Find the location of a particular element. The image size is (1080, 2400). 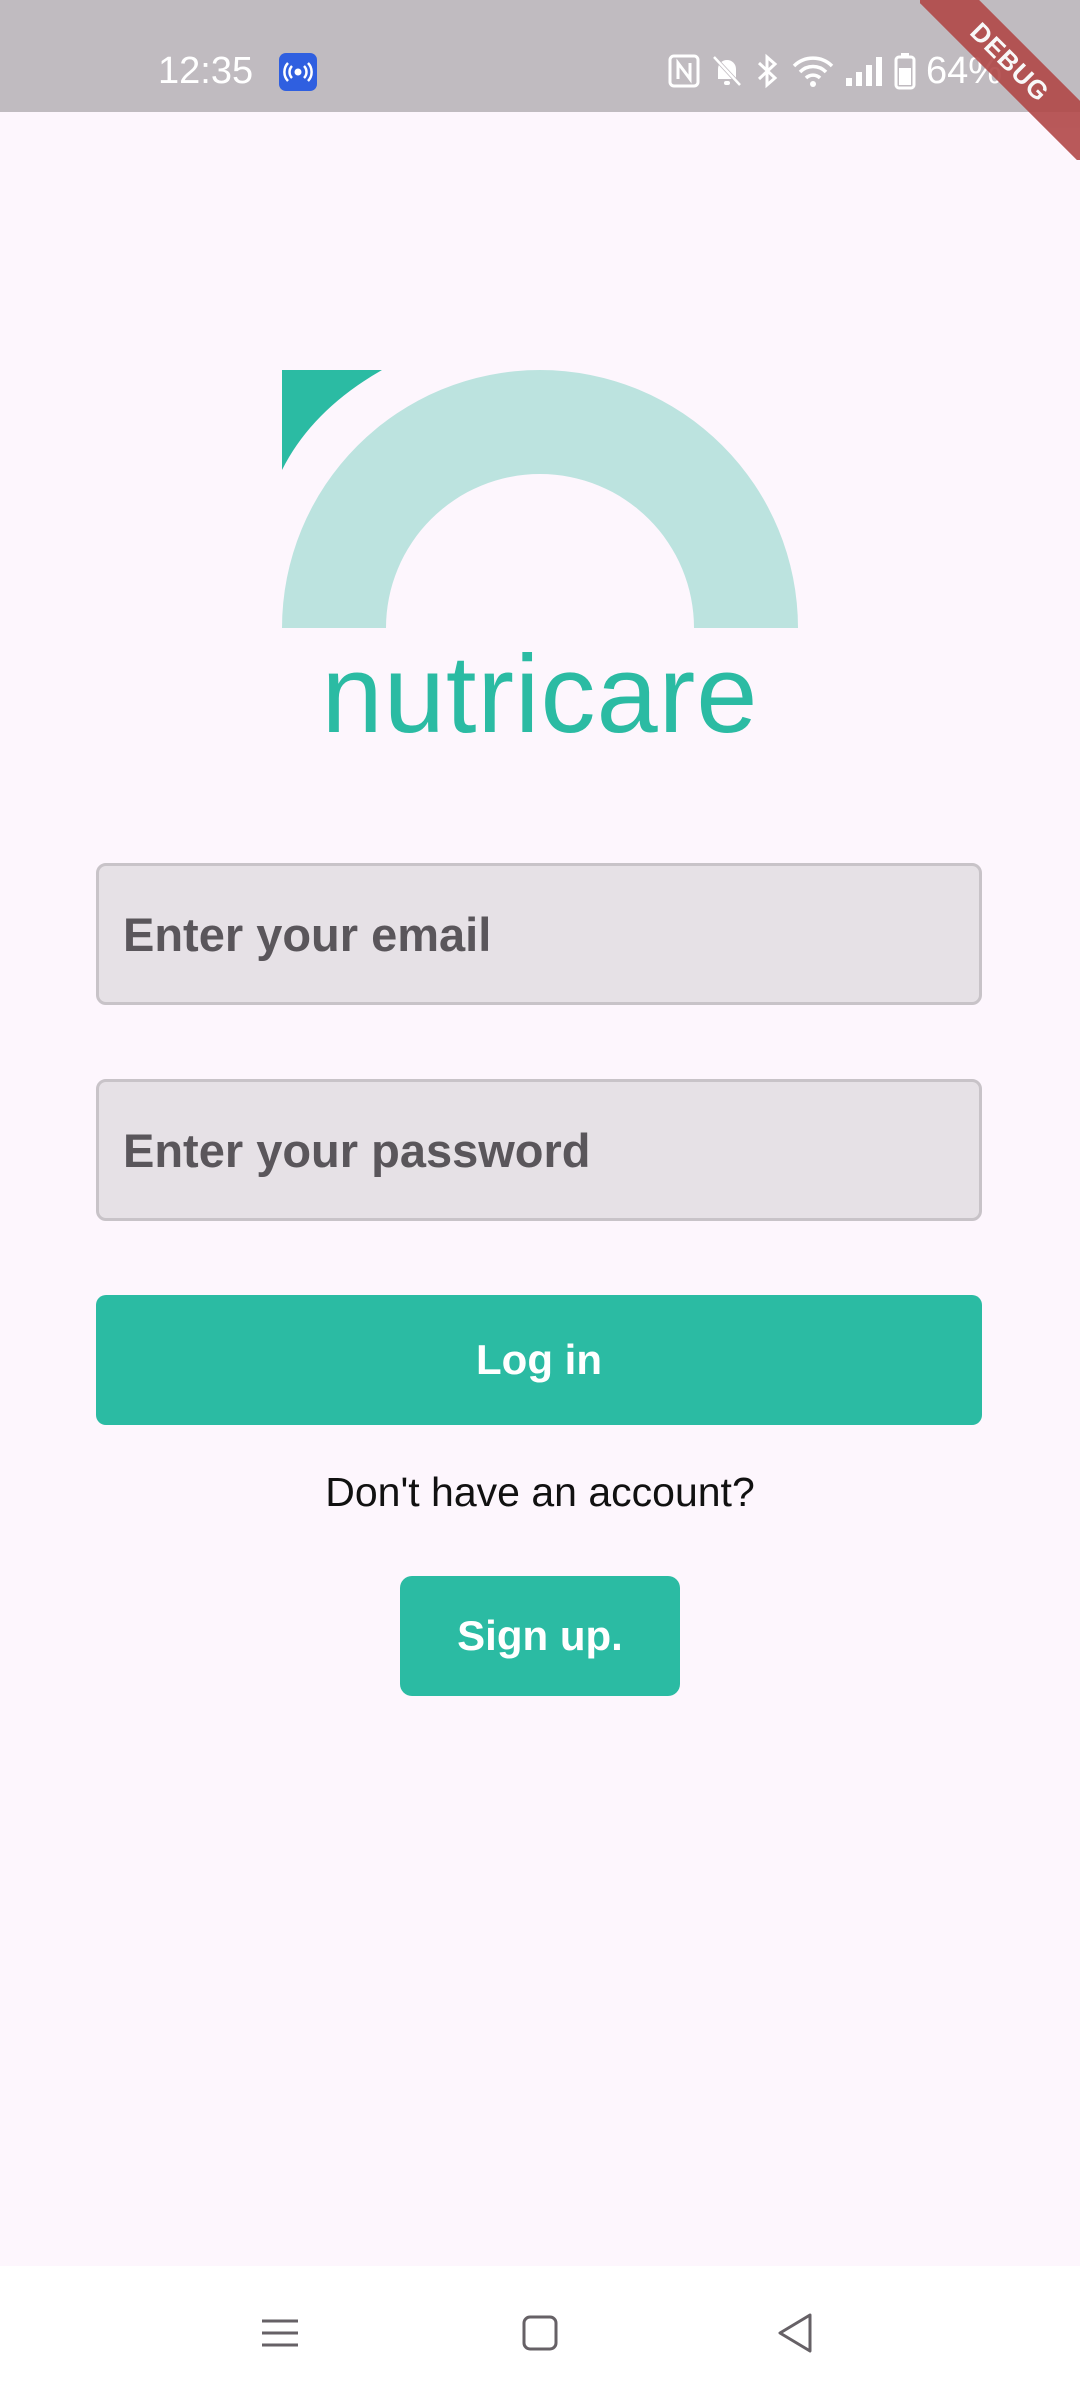

app-logo: nutricare is located at coordinates (540, 562).